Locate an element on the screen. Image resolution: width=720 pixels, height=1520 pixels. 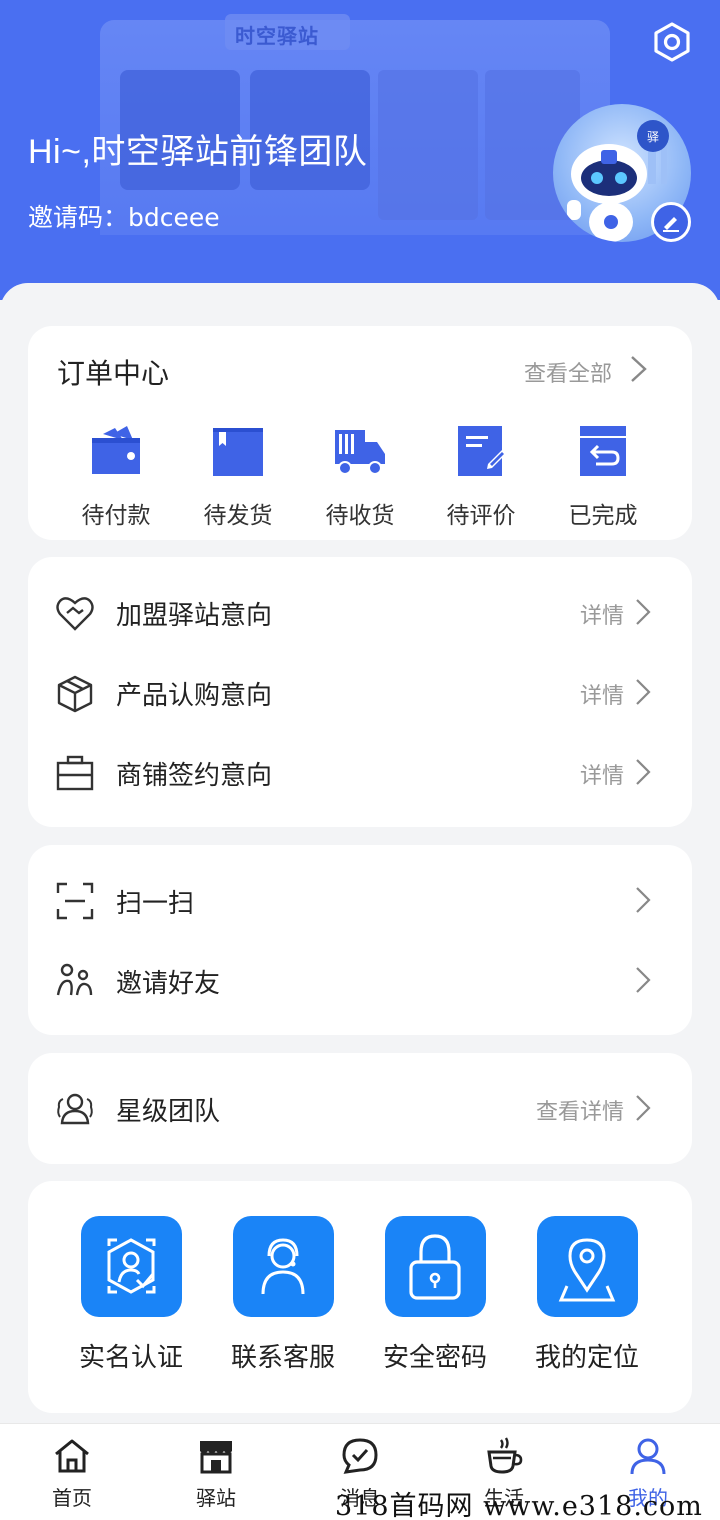
location-icon is located at coordinates (586, 1270).